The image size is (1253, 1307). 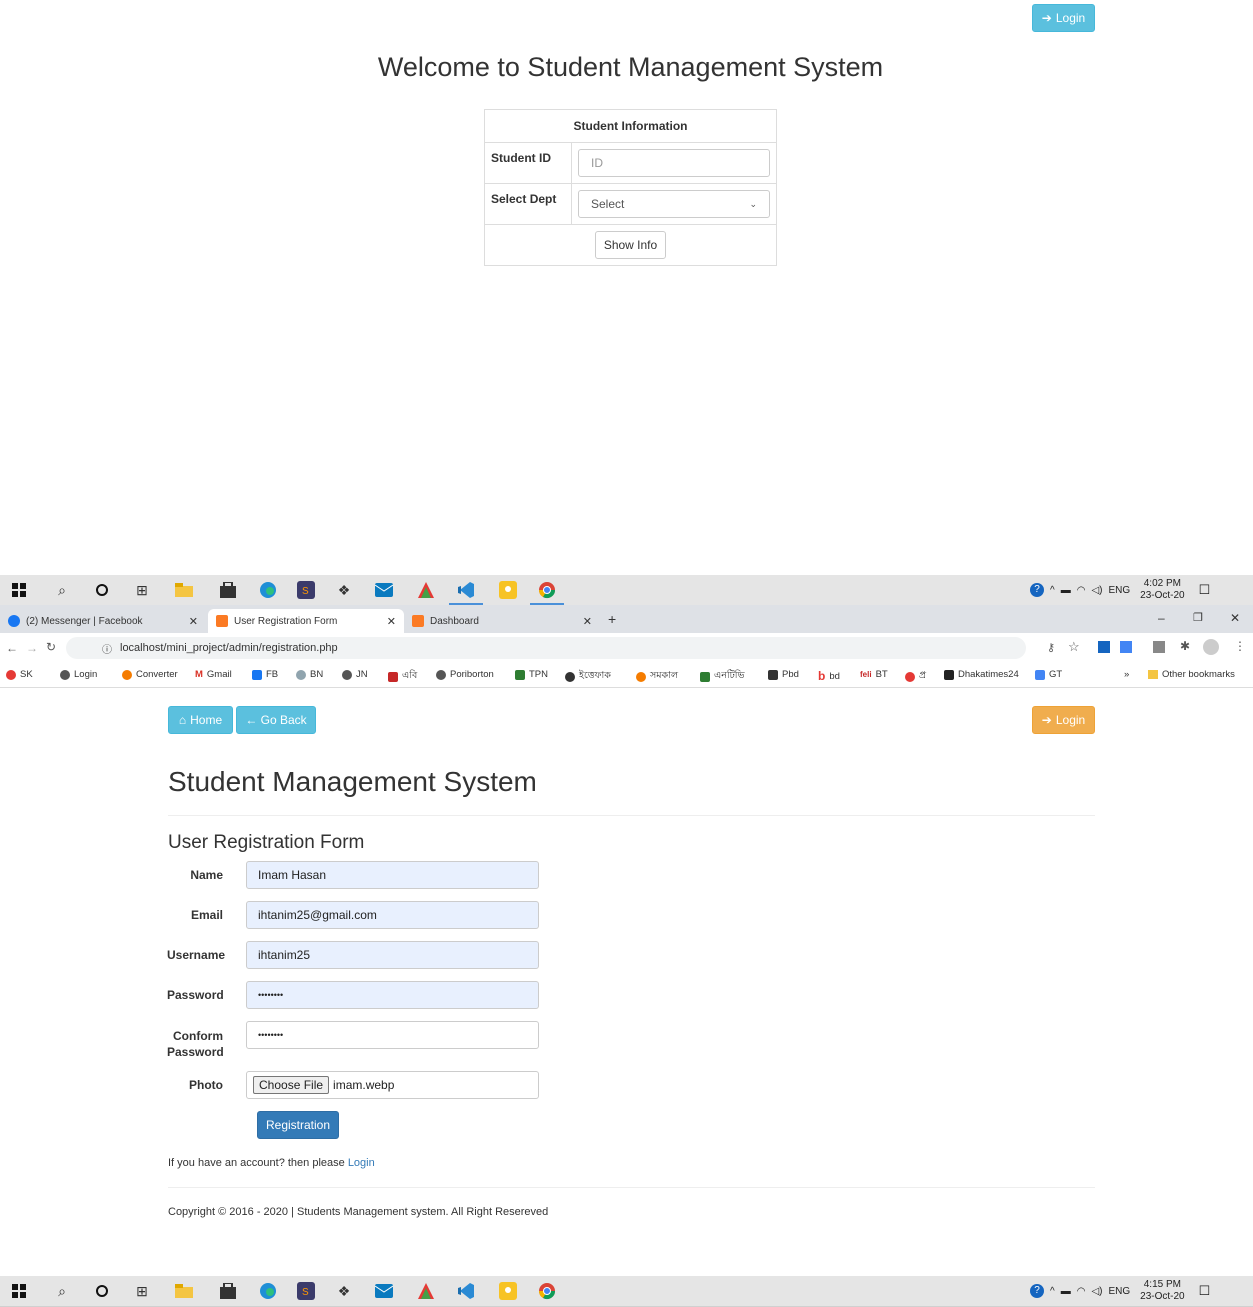 What do you see at coordinates (502, 621) in the screenshot?
I see `tab-dashboard: Dashboard ✕` at bounding box center [502, 621].